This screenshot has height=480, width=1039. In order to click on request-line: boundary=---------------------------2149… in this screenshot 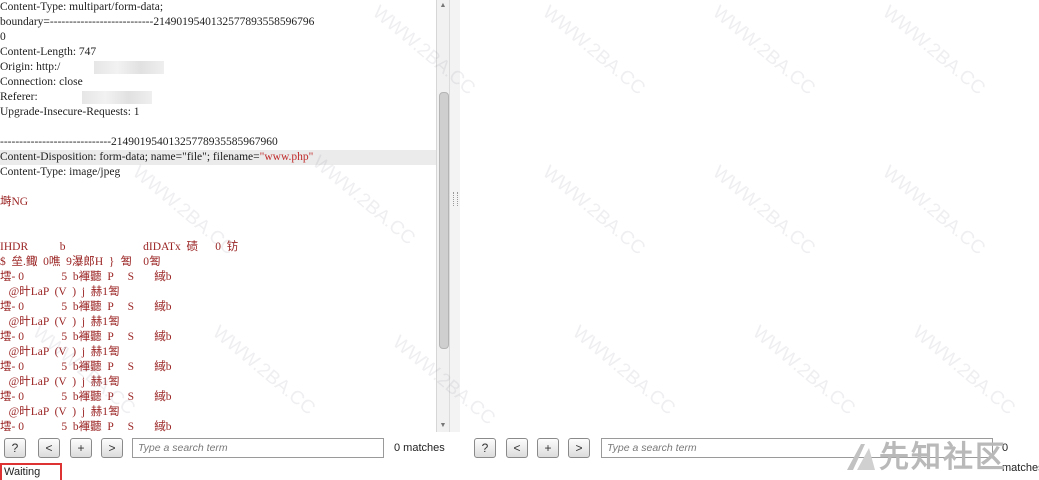, I will do `click(157, 22)`.